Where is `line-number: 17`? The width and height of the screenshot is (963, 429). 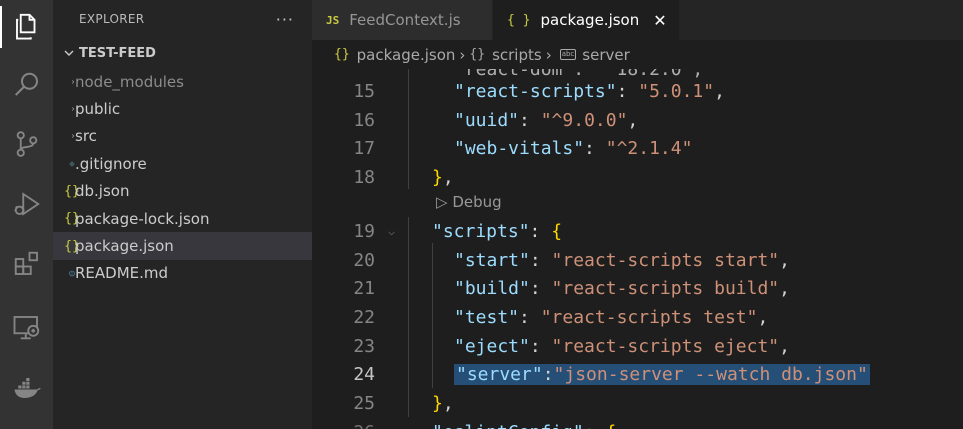 line-number: 17 is located at coordinates (364, 149).